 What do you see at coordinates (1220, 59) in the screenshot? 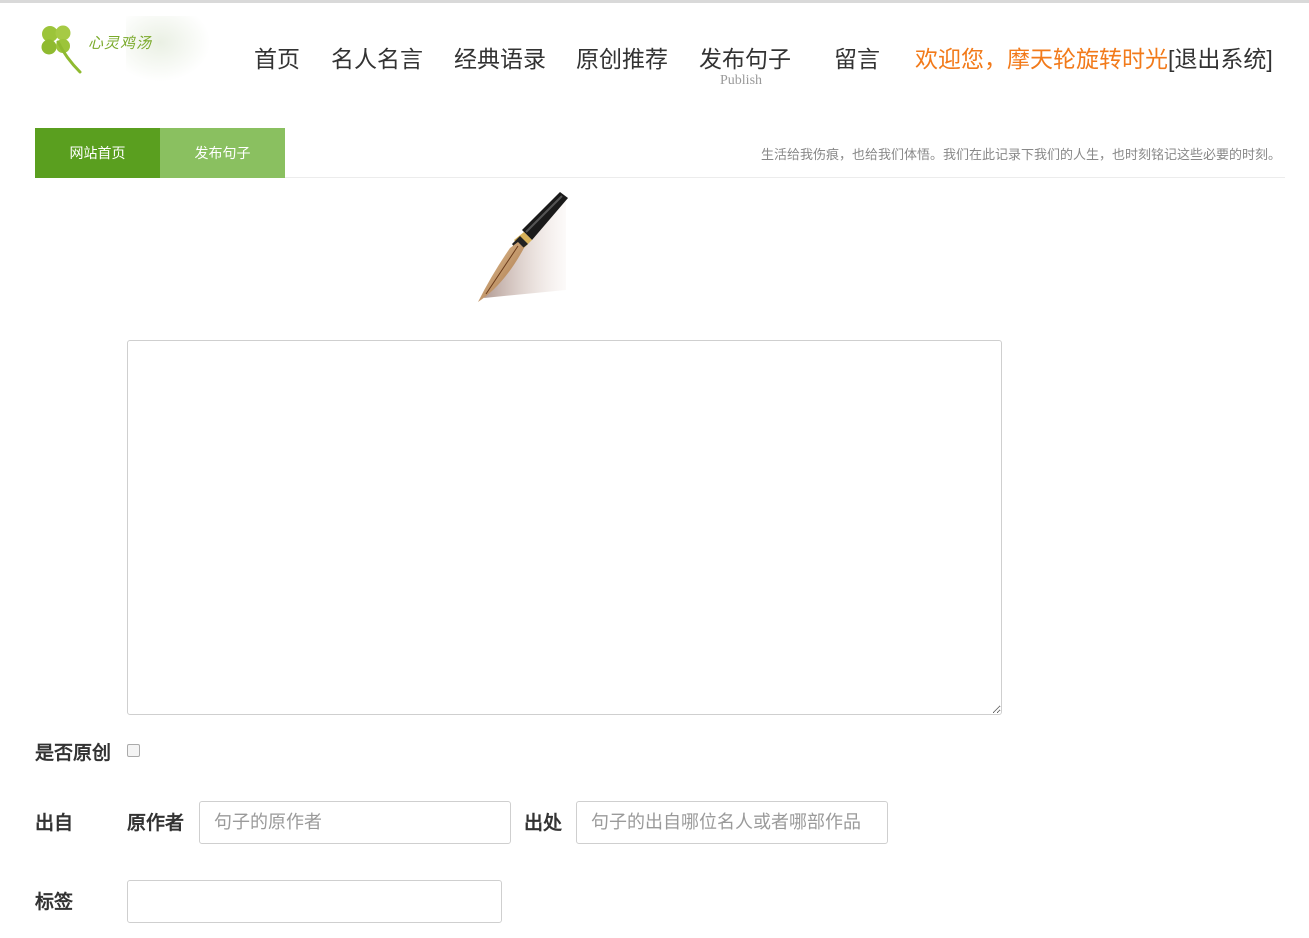
I see `logout-link: [退出系统]` at bounding box center [1220, 59].